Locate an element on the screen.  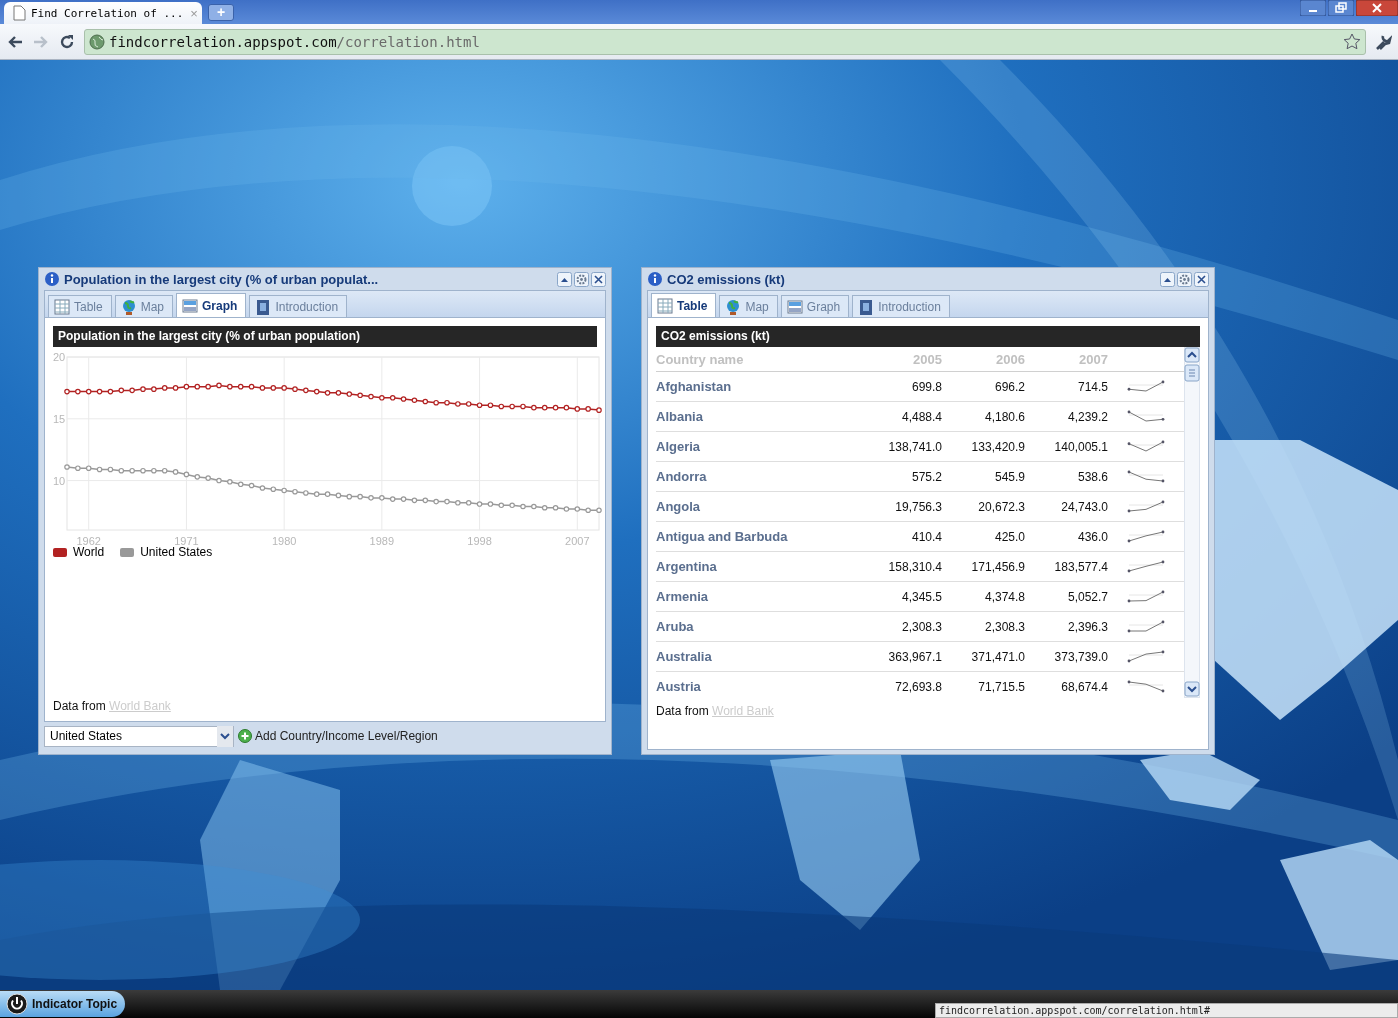
table-cell-text: 183,577.4 is located at coordinates (1080, 566).